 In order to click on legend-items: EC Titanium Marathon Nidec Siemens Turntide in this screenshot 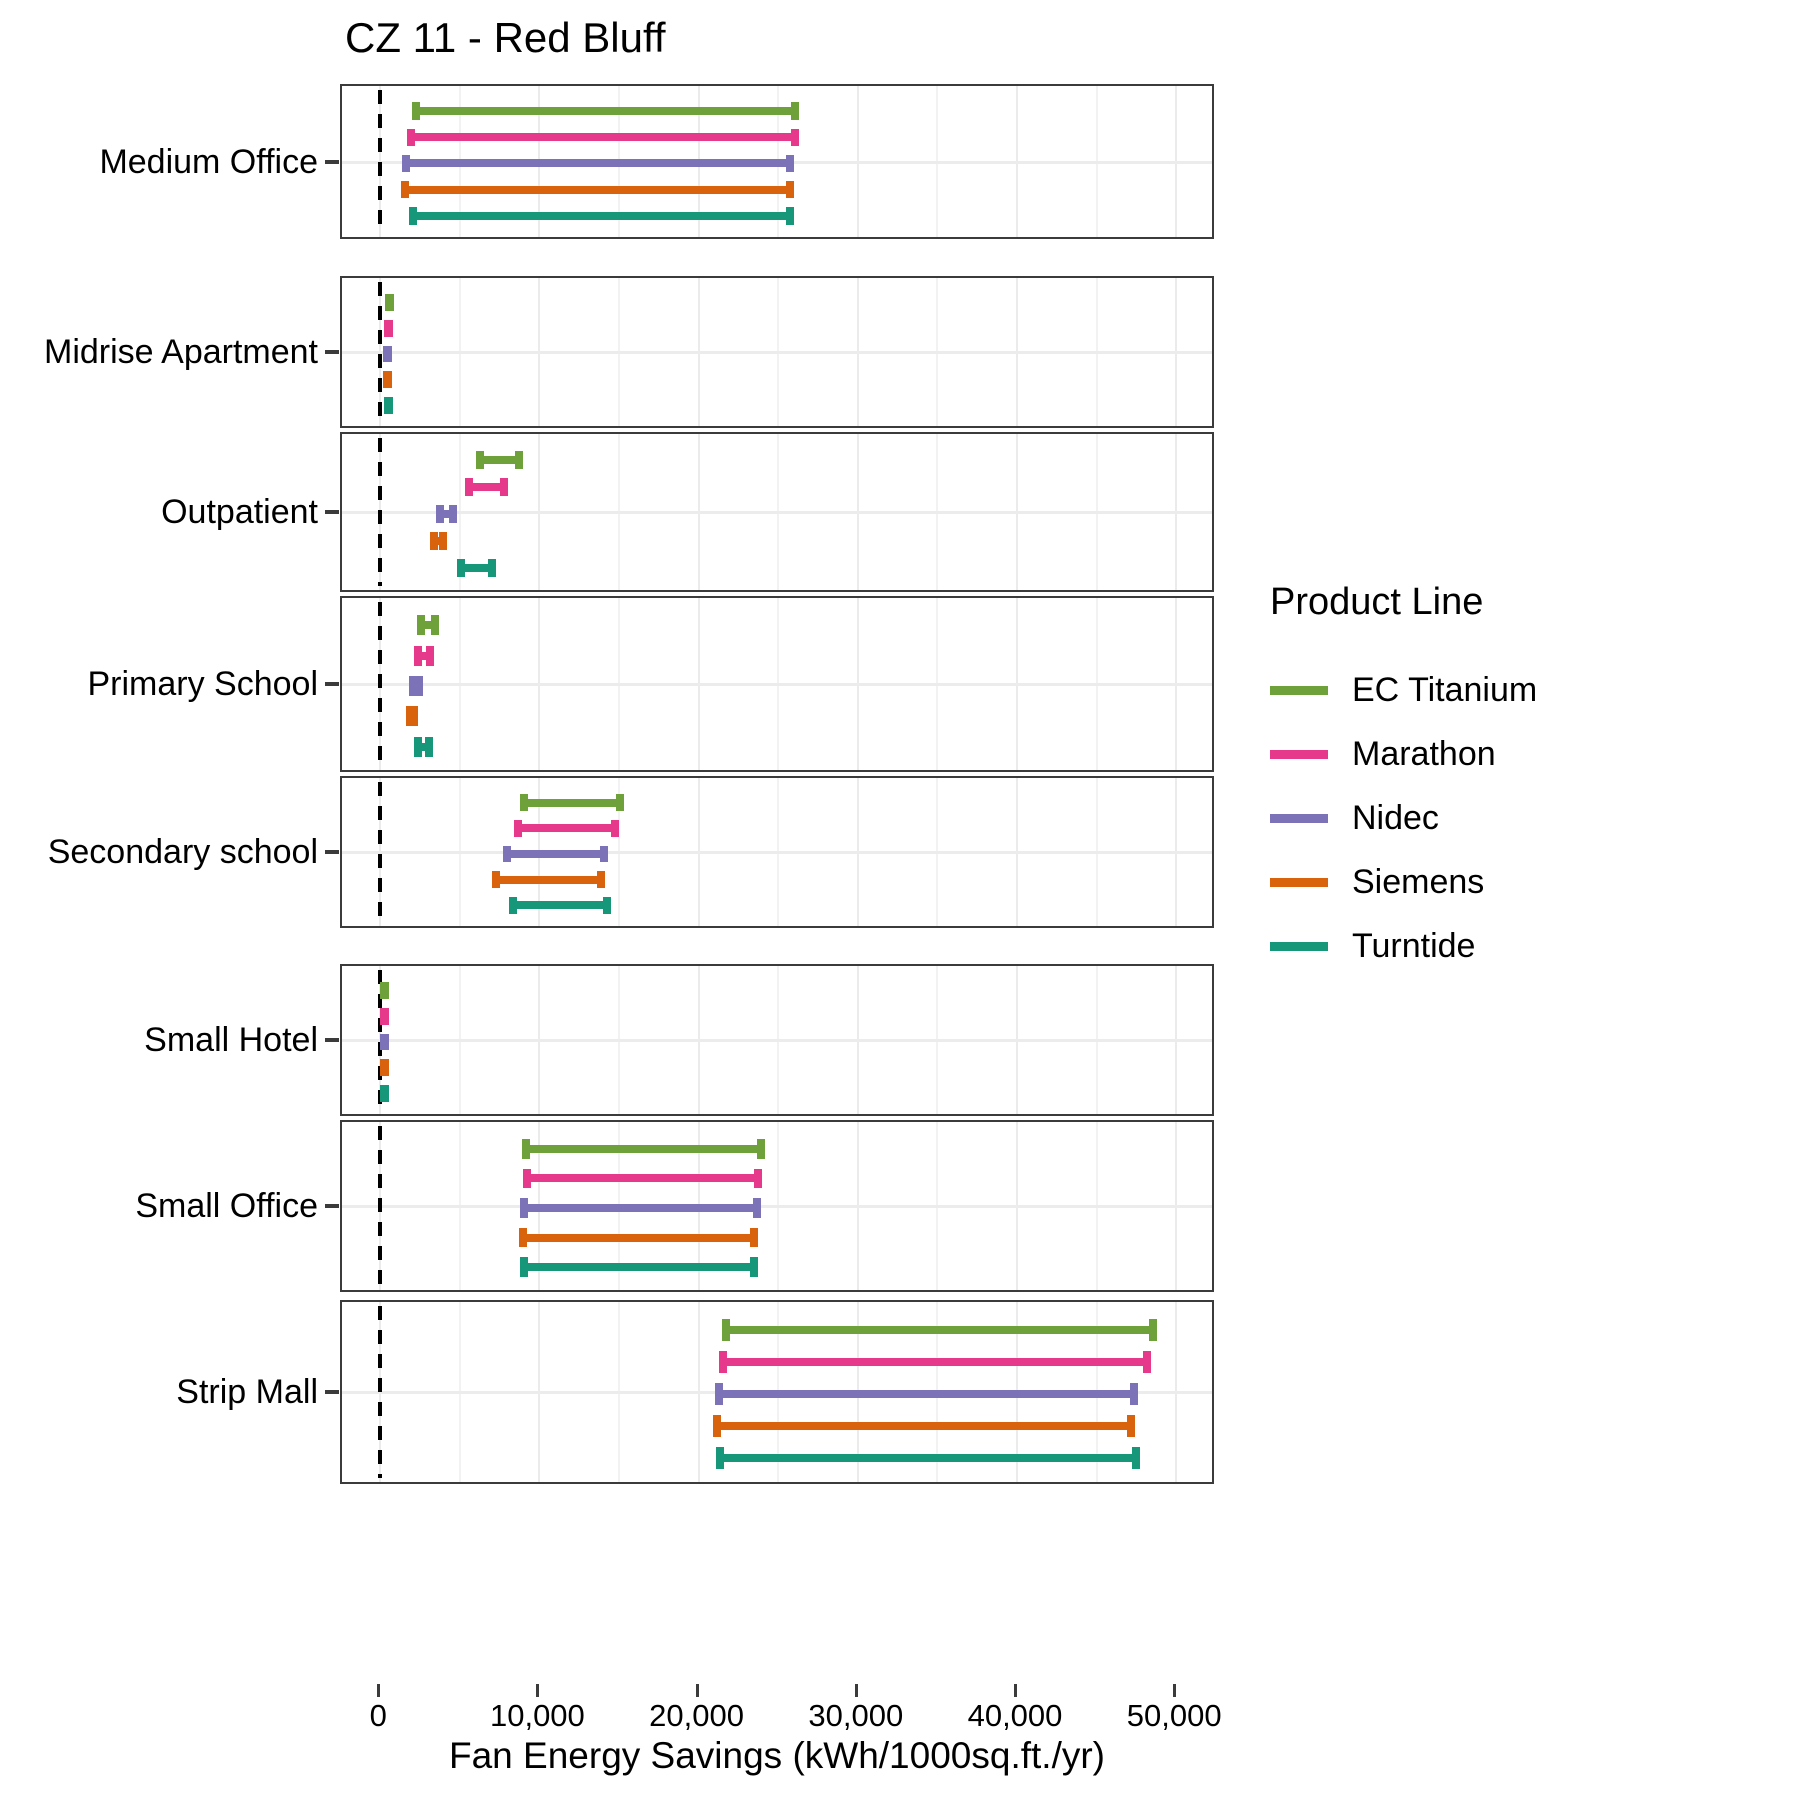, I will do `click(1470, 818)`.